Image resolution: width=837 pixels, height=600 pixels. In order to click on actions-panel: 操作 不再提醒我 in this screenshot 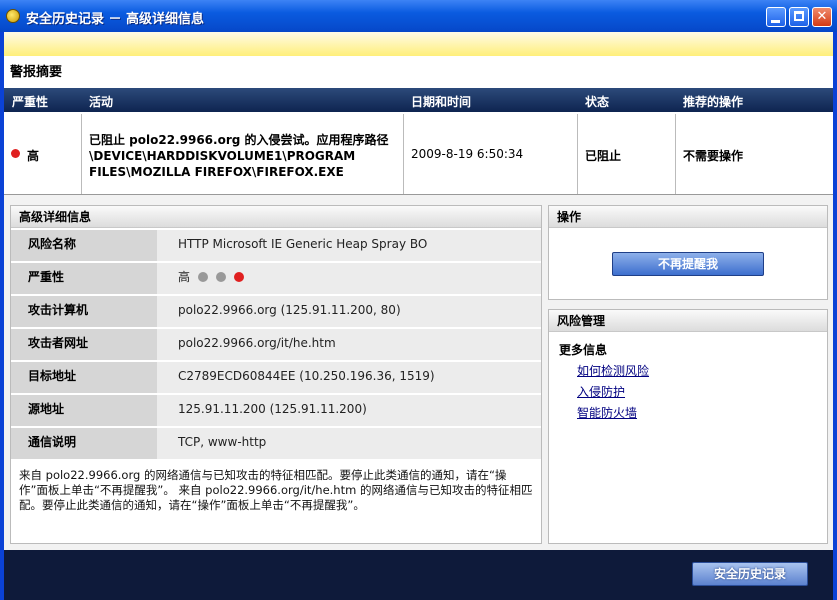, I will do `click(688, 252)`.